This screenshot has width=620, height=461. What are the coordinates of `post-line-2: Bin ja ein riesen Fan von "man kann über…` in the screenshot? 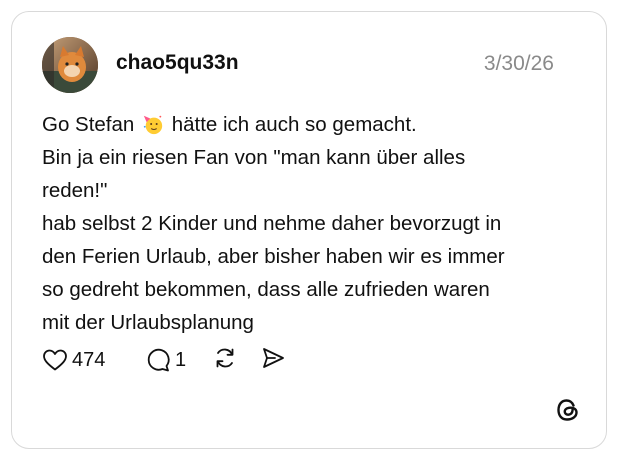 It's located at (254, 157).